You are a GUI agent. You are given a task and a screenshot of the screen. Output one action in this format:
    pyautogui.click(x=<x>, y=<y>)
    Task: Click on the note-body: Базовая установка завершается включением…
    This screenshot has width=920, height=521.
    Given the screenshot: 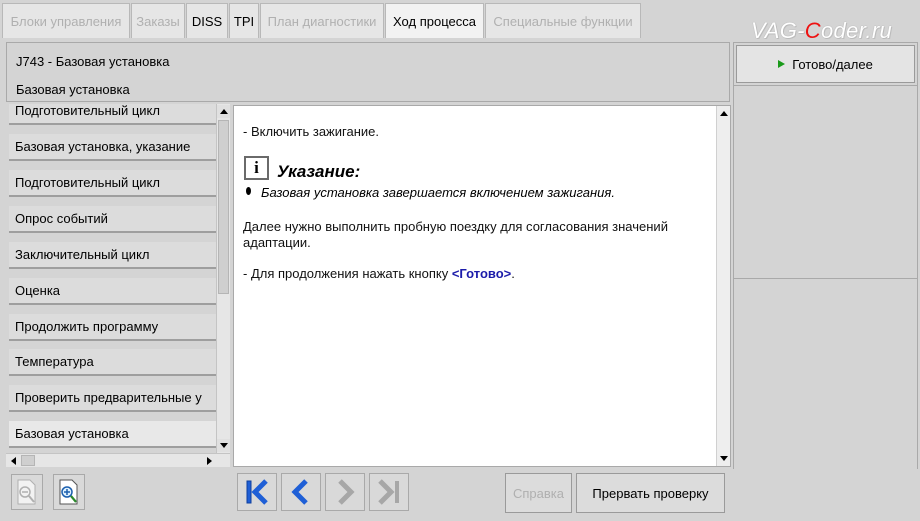 What is the action you would take?
    pyautogui.click(x=438, y=192)
    